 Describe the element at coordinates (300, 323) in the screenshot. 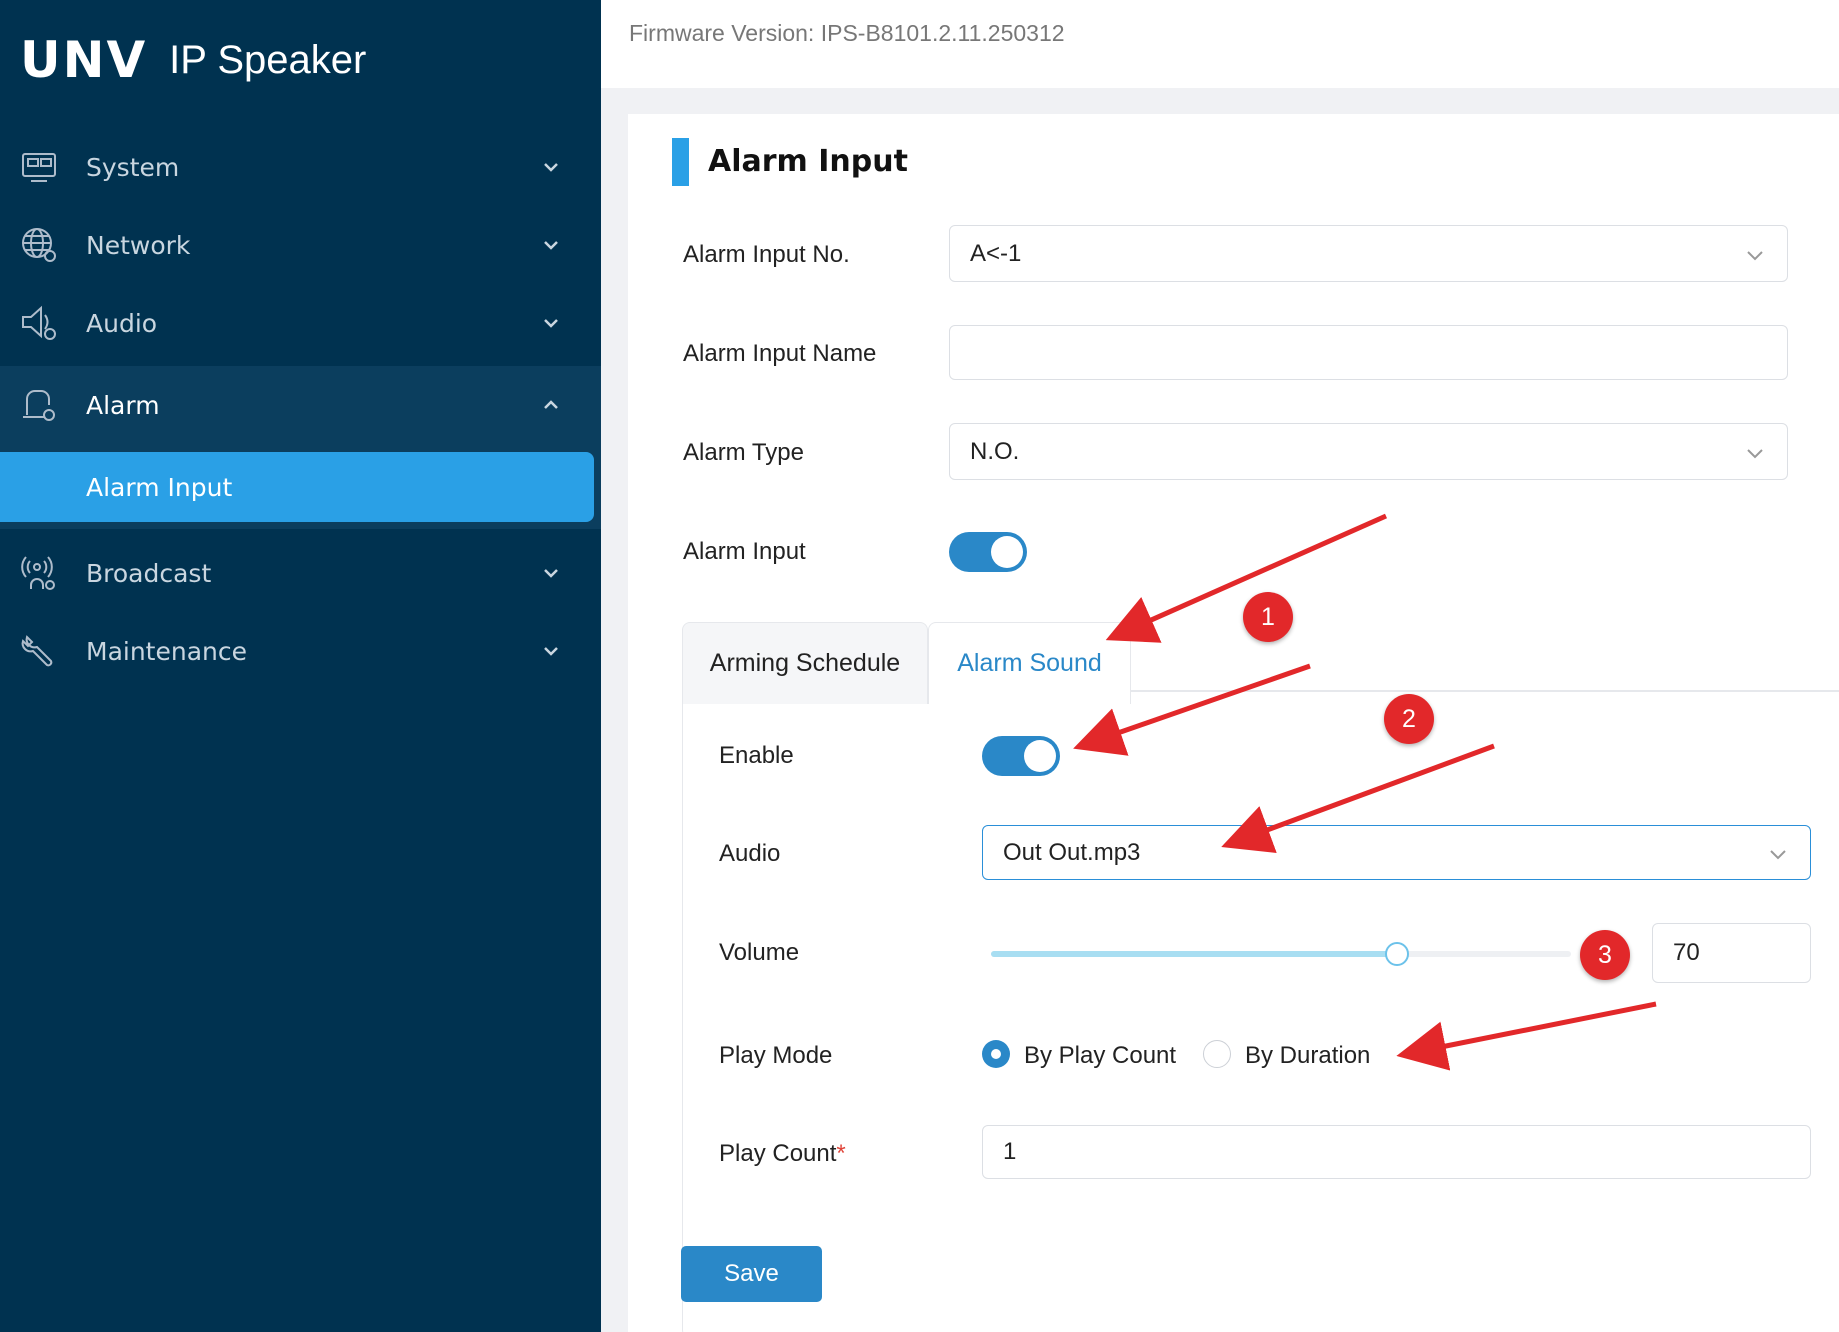

I see `sidebar-item-audio: Audio` at that location.